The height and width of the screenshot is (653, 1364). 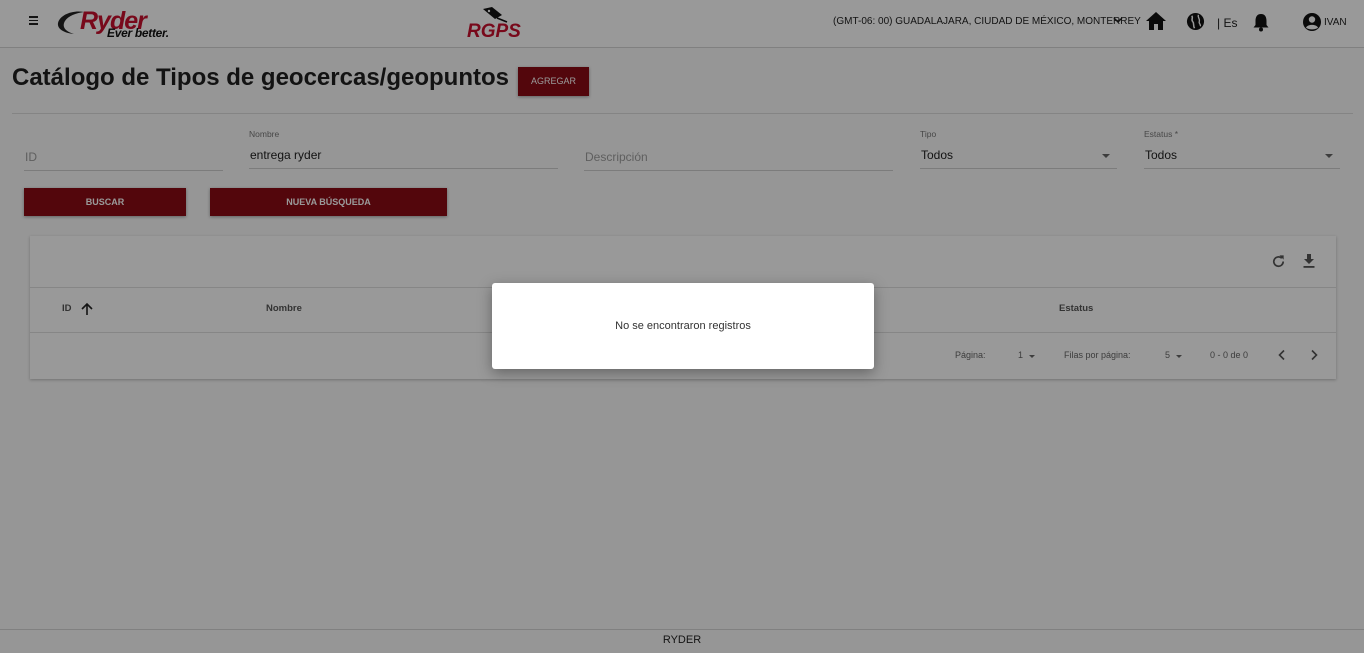 I want to click on dialog-message: No se encontraron registros, so click(x=683, y=326).